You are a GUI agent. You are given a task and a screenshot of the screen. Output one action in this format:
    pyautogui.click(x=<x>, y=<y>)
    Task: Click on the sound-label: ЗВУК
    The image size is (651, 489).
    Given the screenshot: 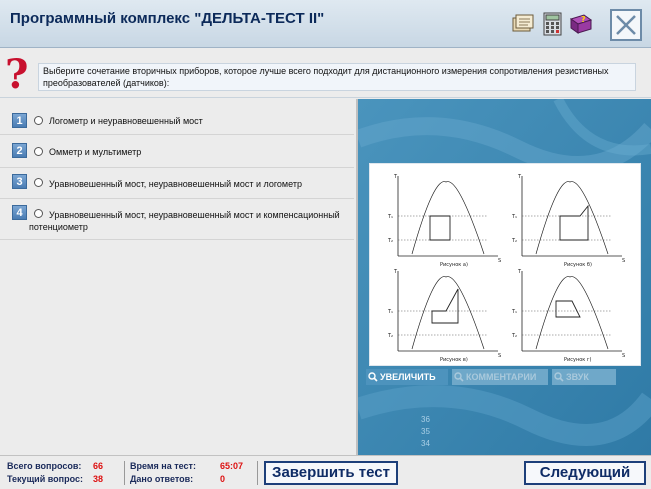 What is the action you would take?
    pyautogui.click(x=577, y=377)
    